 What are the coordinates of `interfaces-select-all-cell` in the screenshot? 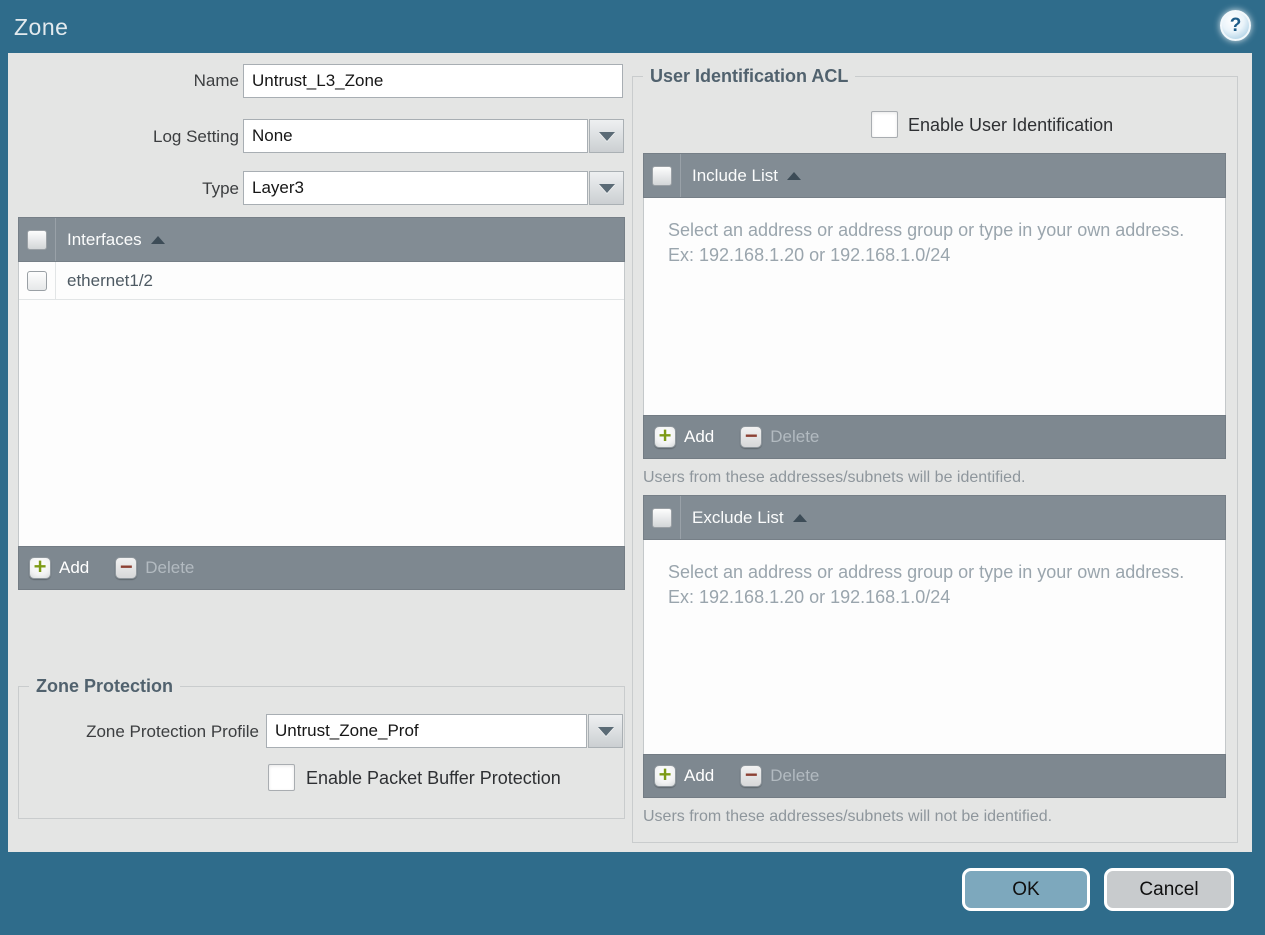 It's located at (37, 239).